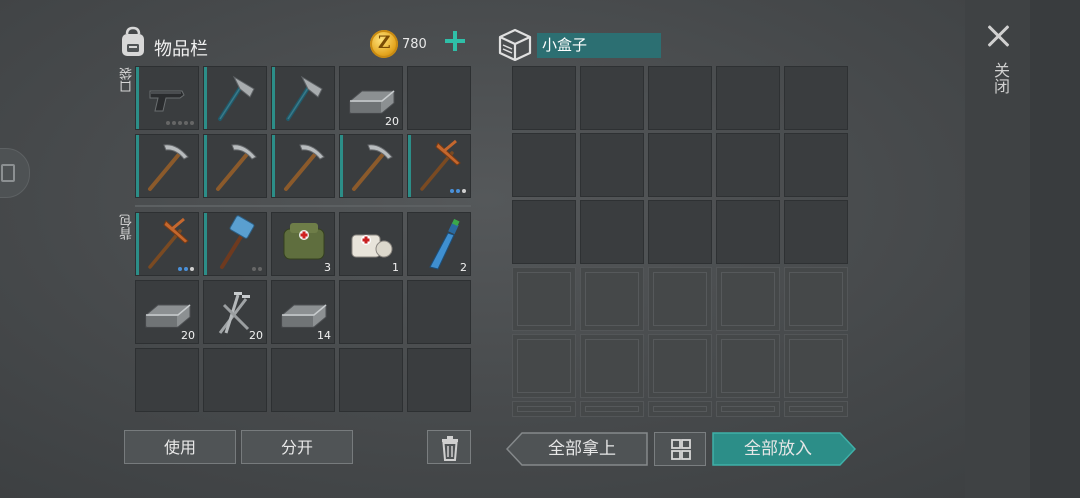 The width and height of the screenshot is (1080, 498). What do you see at coordinates (133, 41) in the screenshot?
I see `backpack-icon` at bounding box center [133, 41].